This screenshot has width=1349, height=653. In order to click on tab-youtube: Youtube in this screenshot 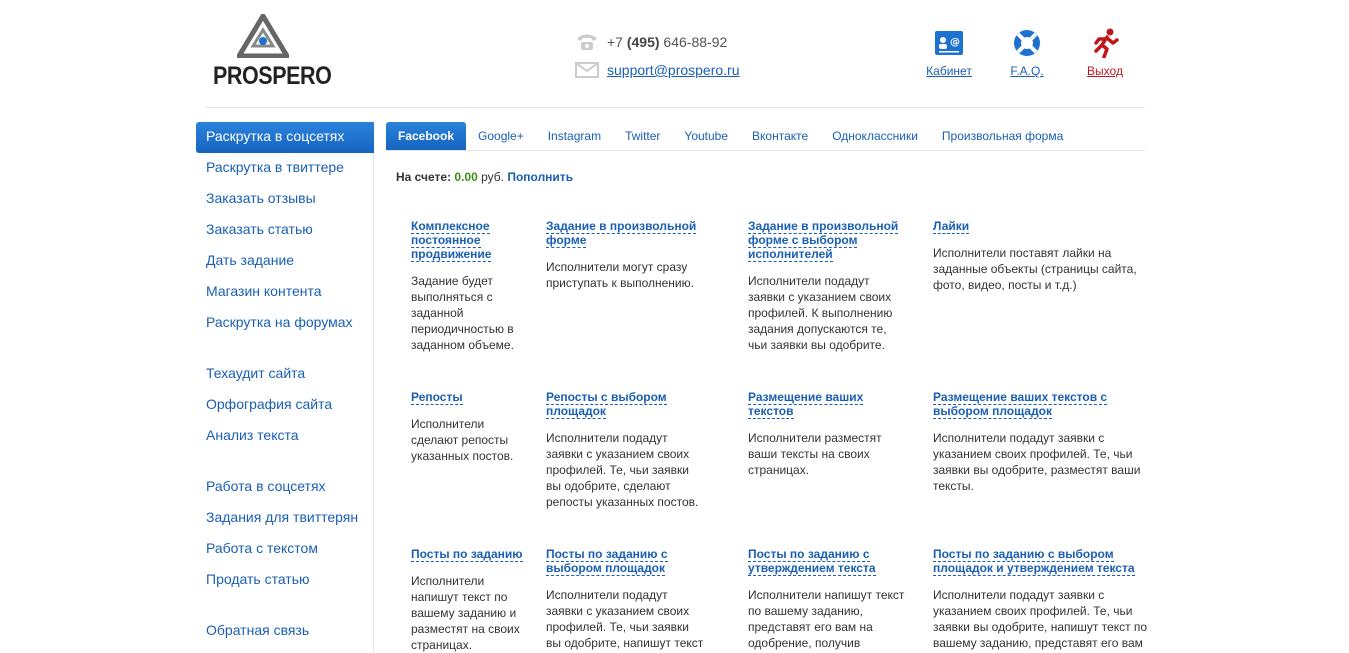, I will do `click(706, 136)`.